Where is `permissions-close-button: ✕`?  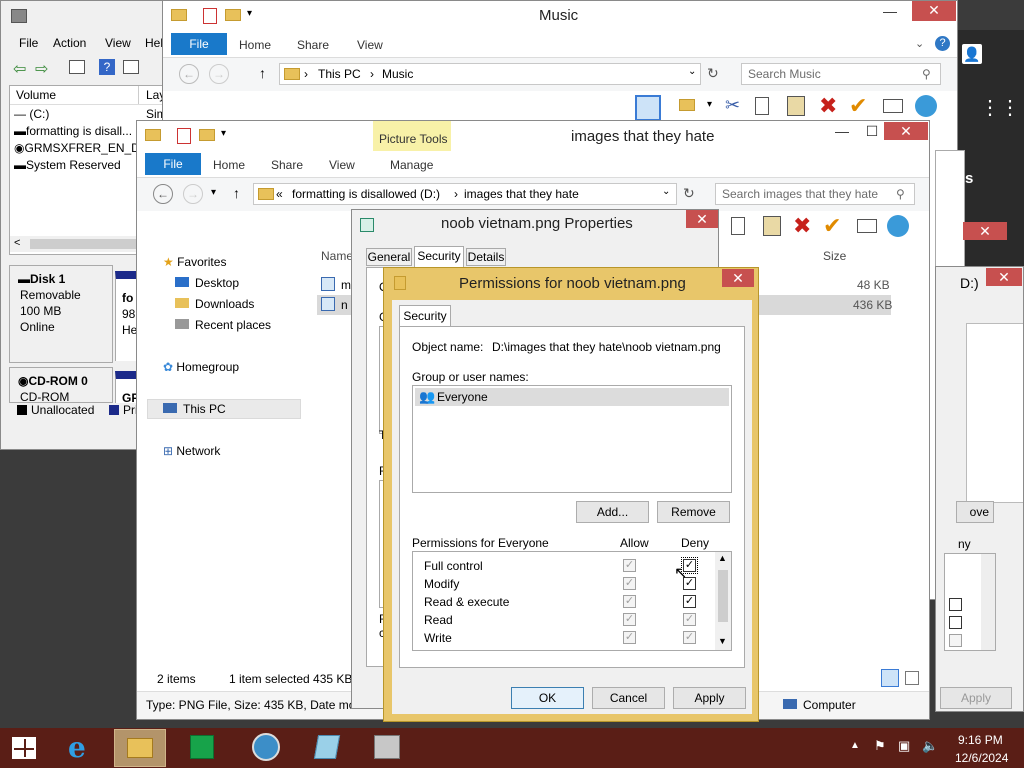 permissions-close-button: ✕ is located at coordinates (738, 278).